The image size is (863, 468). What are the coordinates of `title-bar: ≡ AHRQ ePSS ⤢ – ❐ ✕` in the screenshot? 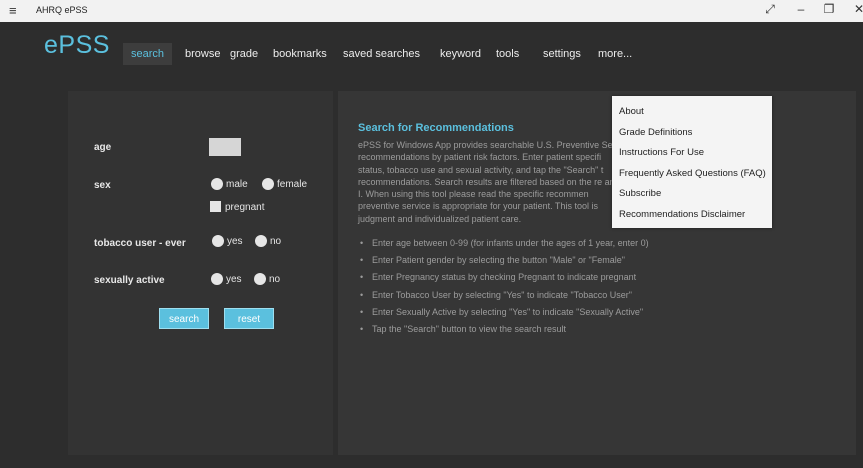 It's located at (431, 11).